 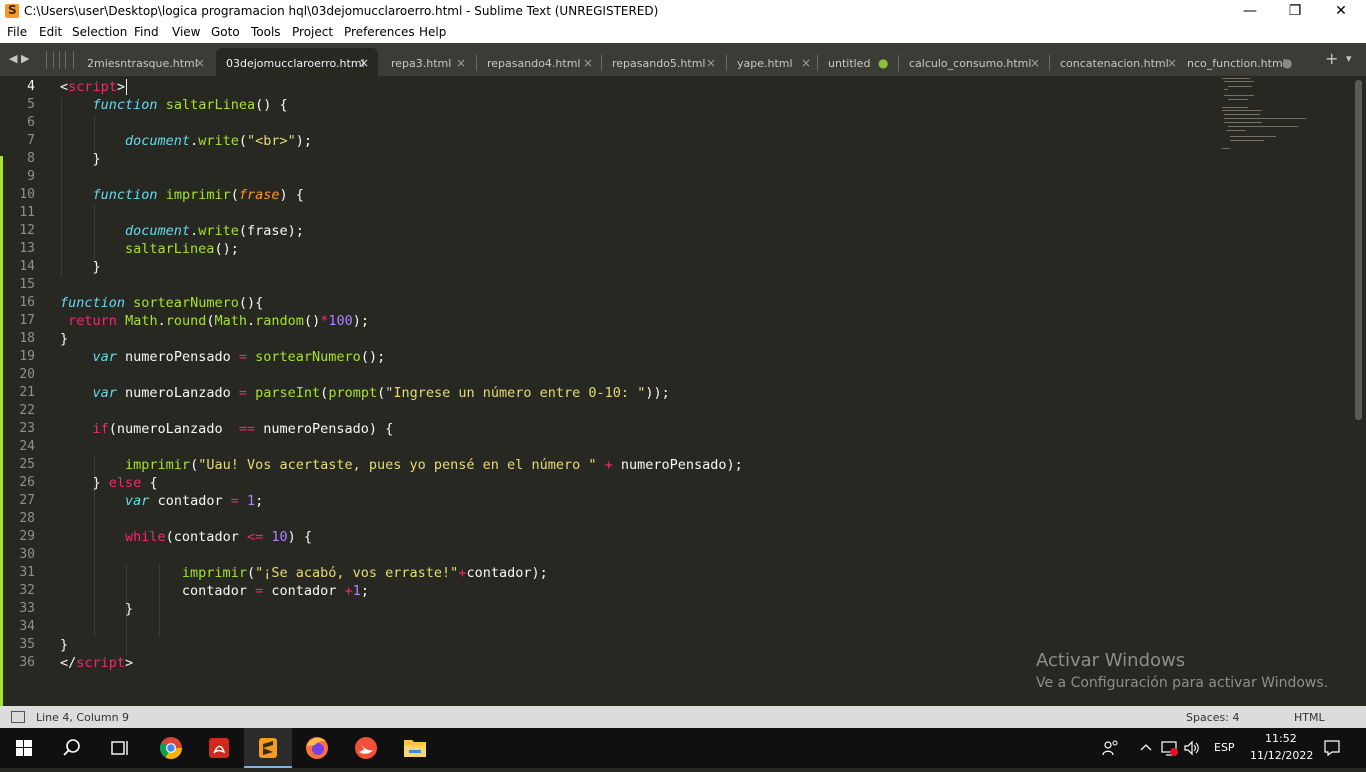 I want to click on tab-2miesntrasque: 2miesntrasque.html ×, so click(x=144, y=62).